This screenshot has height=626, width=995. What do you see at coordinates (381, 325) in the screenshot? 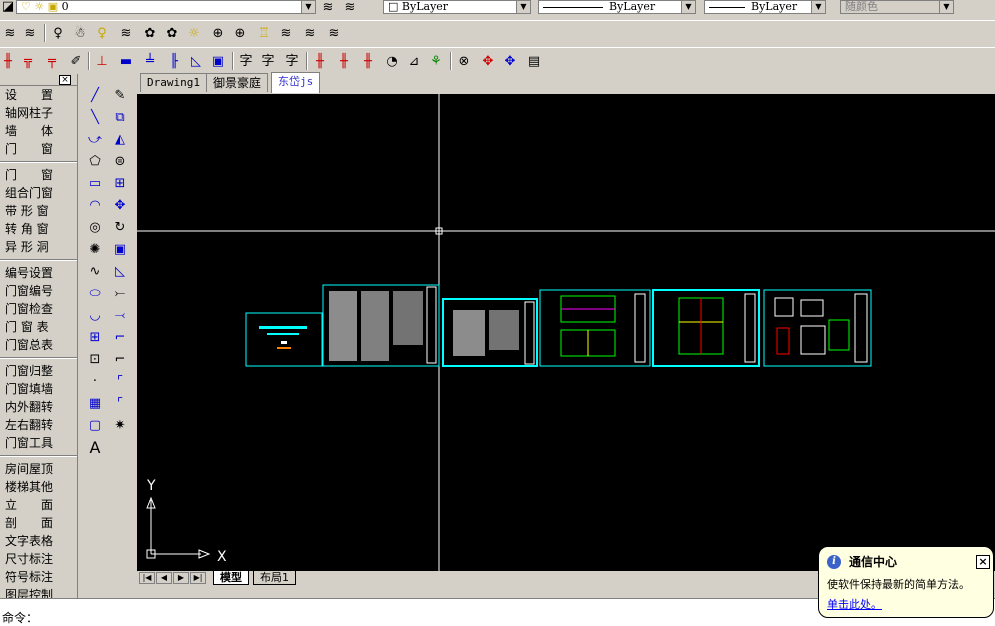
I see `sheet-notes` at bounding box center [381, 325].